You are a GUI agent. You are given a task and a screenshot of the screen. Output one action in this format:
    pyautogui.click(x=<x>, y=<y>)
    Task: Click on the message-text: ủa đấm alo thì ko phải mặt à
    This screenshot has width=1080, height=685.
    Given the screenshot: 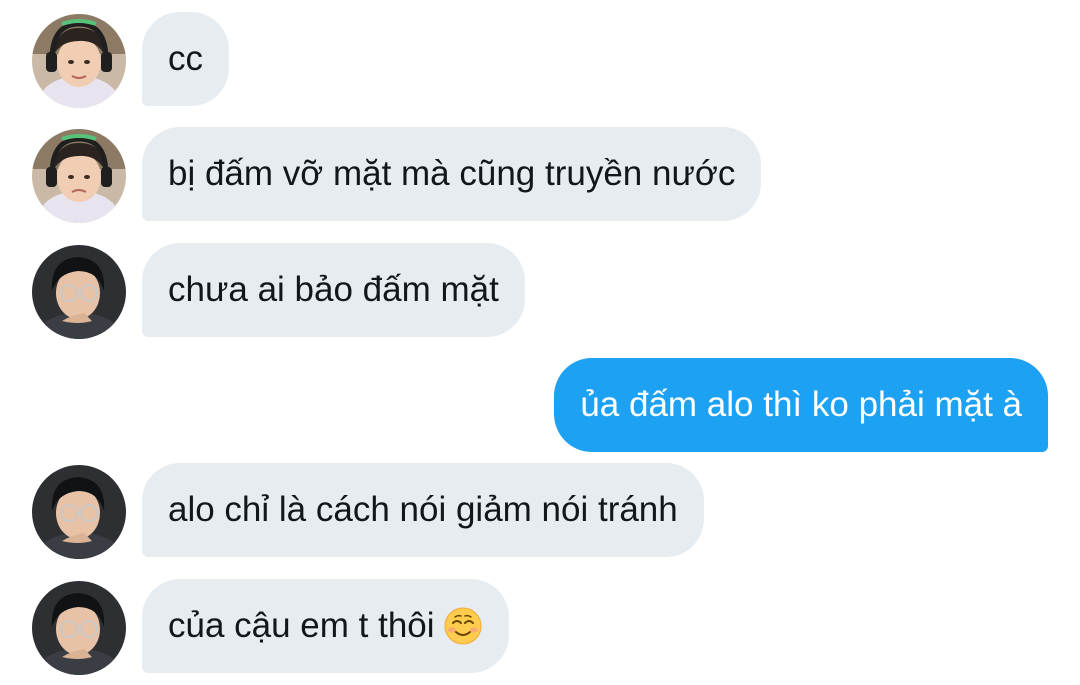 What is the action you would take?
    pyautogui.click(x=801, y=404)
    